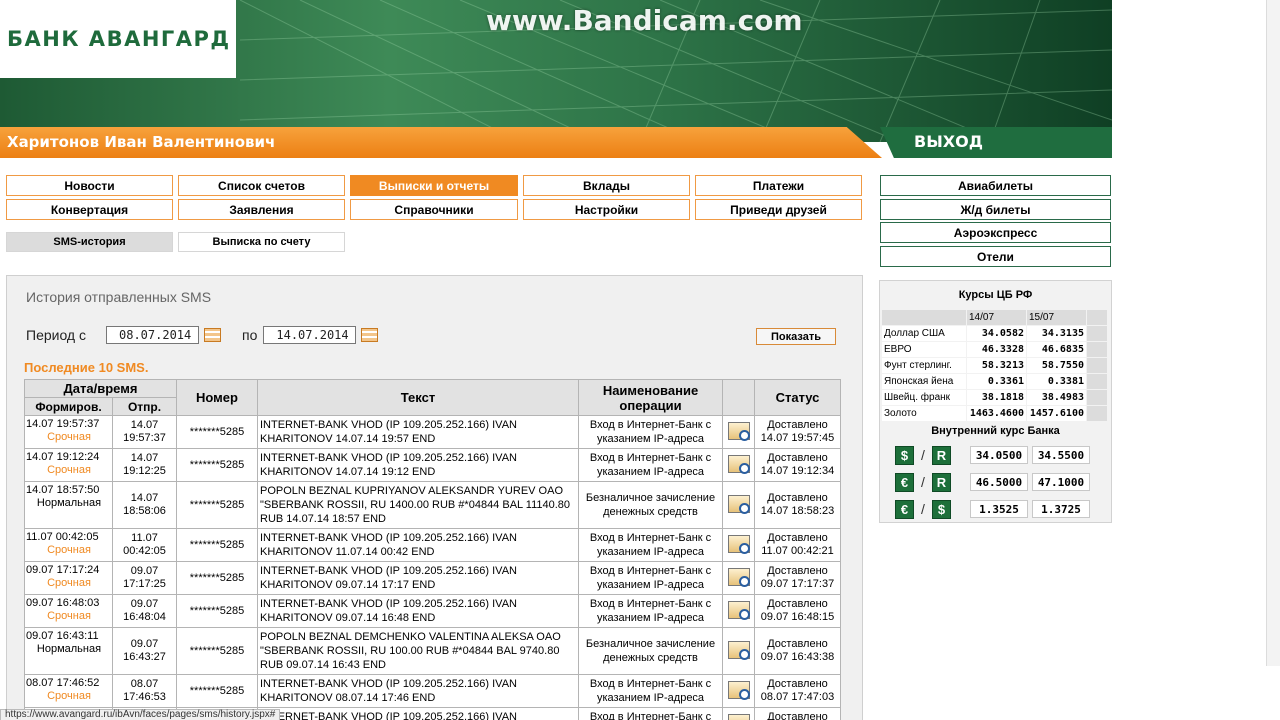  What do you see at coordinates (941, 455) in the screenshot?
I see `currency-to-icon: R` at bounding box center [941, 455].